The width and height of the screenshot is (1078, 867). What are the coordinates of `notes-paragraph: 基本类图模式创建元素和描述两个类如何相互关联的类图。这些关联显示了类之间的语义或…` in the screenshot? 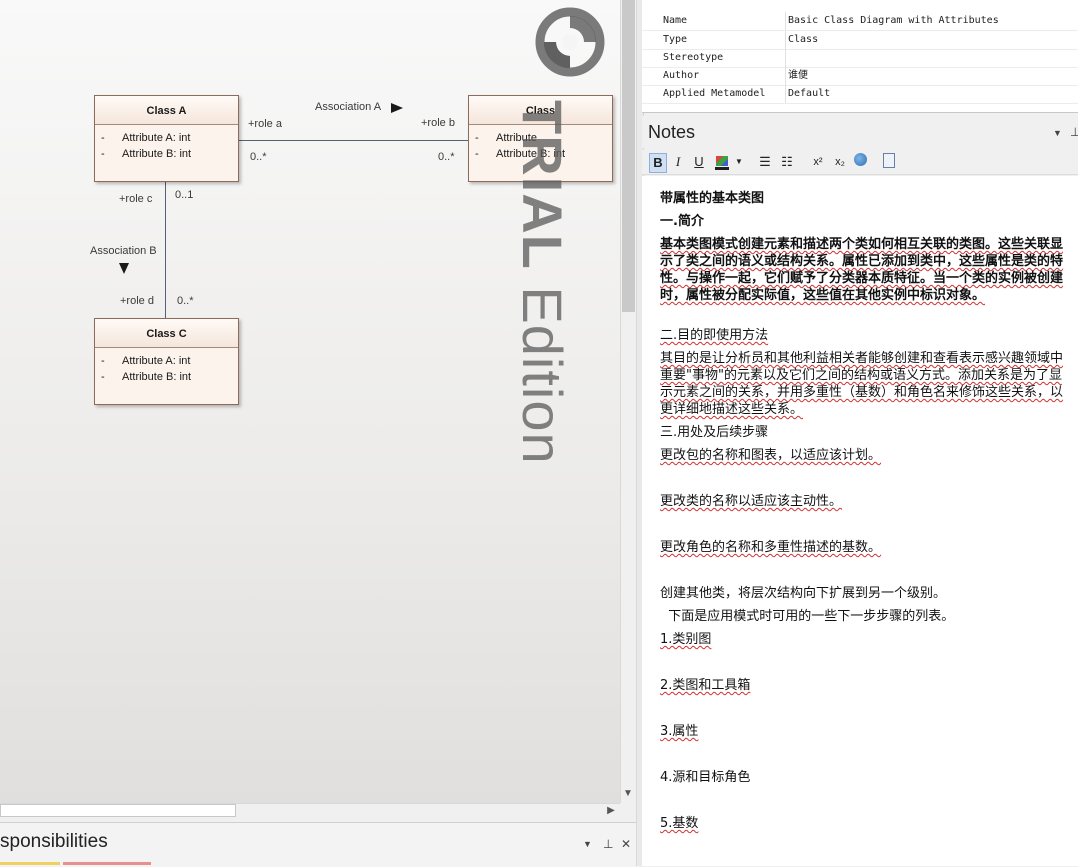 It's located at (862, 270).